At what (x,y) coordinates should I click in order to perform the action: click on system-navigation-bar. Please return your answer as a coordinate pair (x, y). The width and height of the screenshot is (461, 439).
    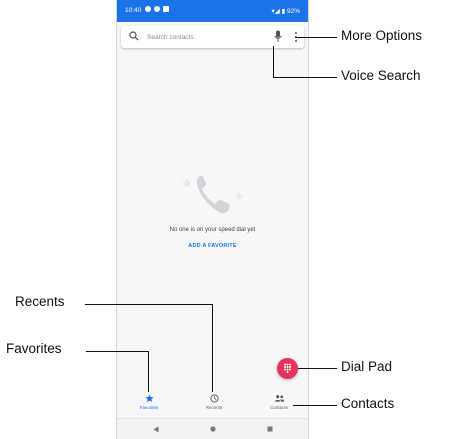
    Looking at the image, I should click on (212, 428).